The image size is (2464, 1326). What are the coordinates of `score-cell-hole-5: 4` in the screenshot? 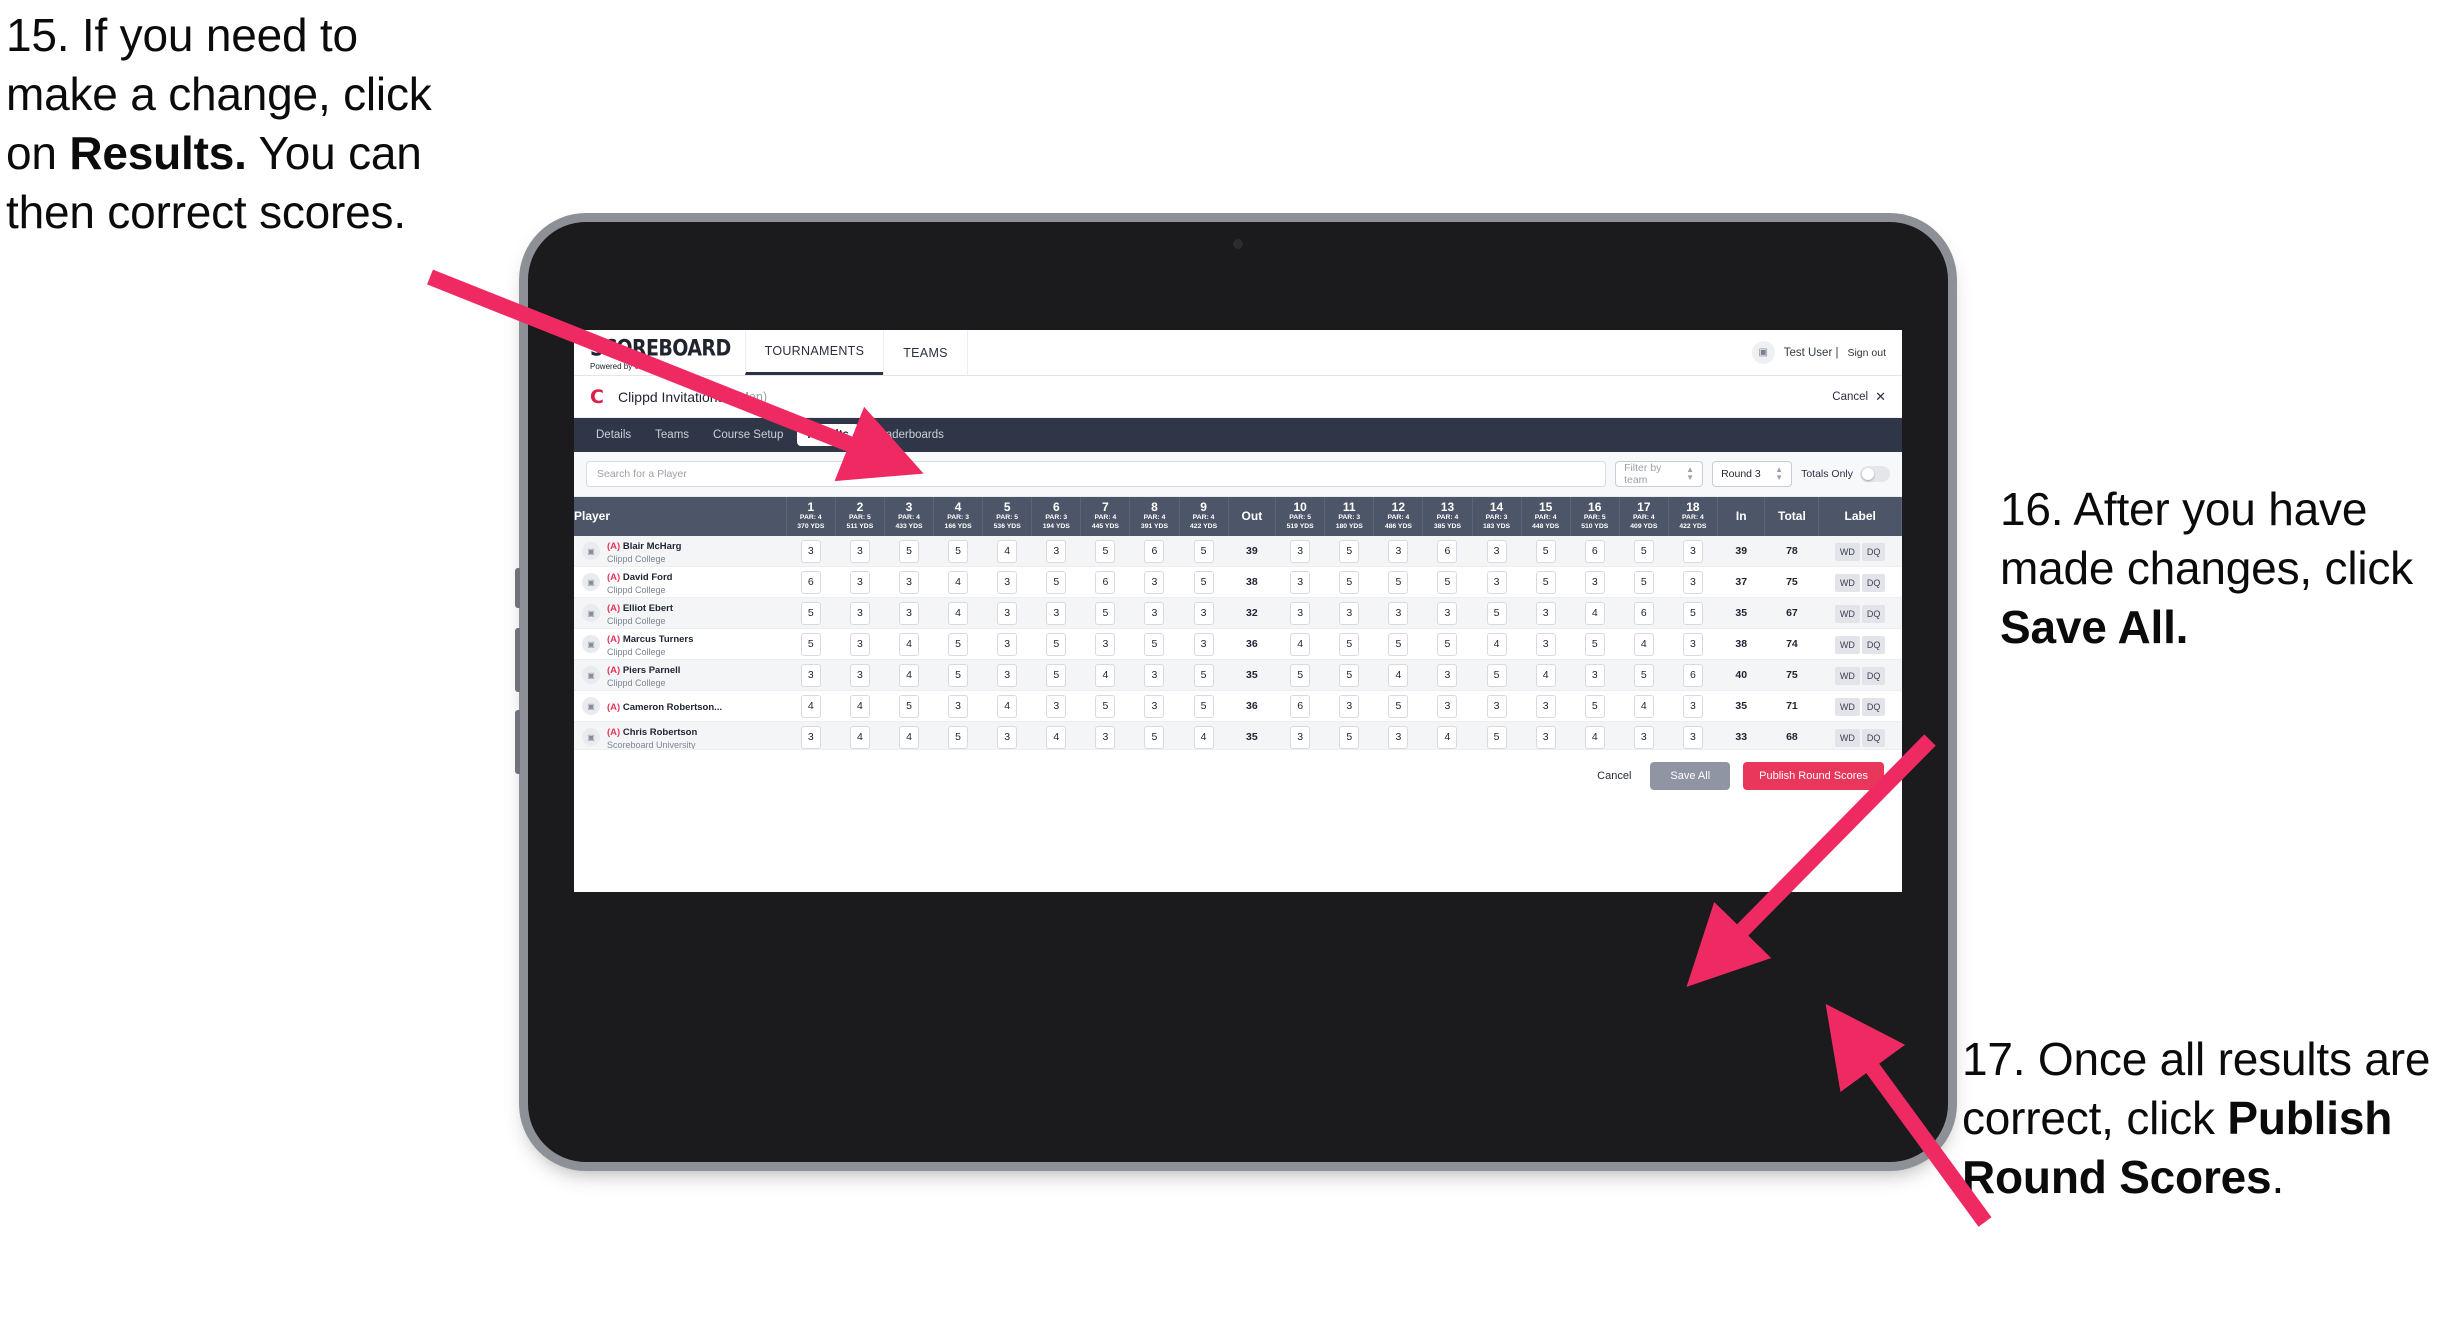 It's located at (1007, 551).